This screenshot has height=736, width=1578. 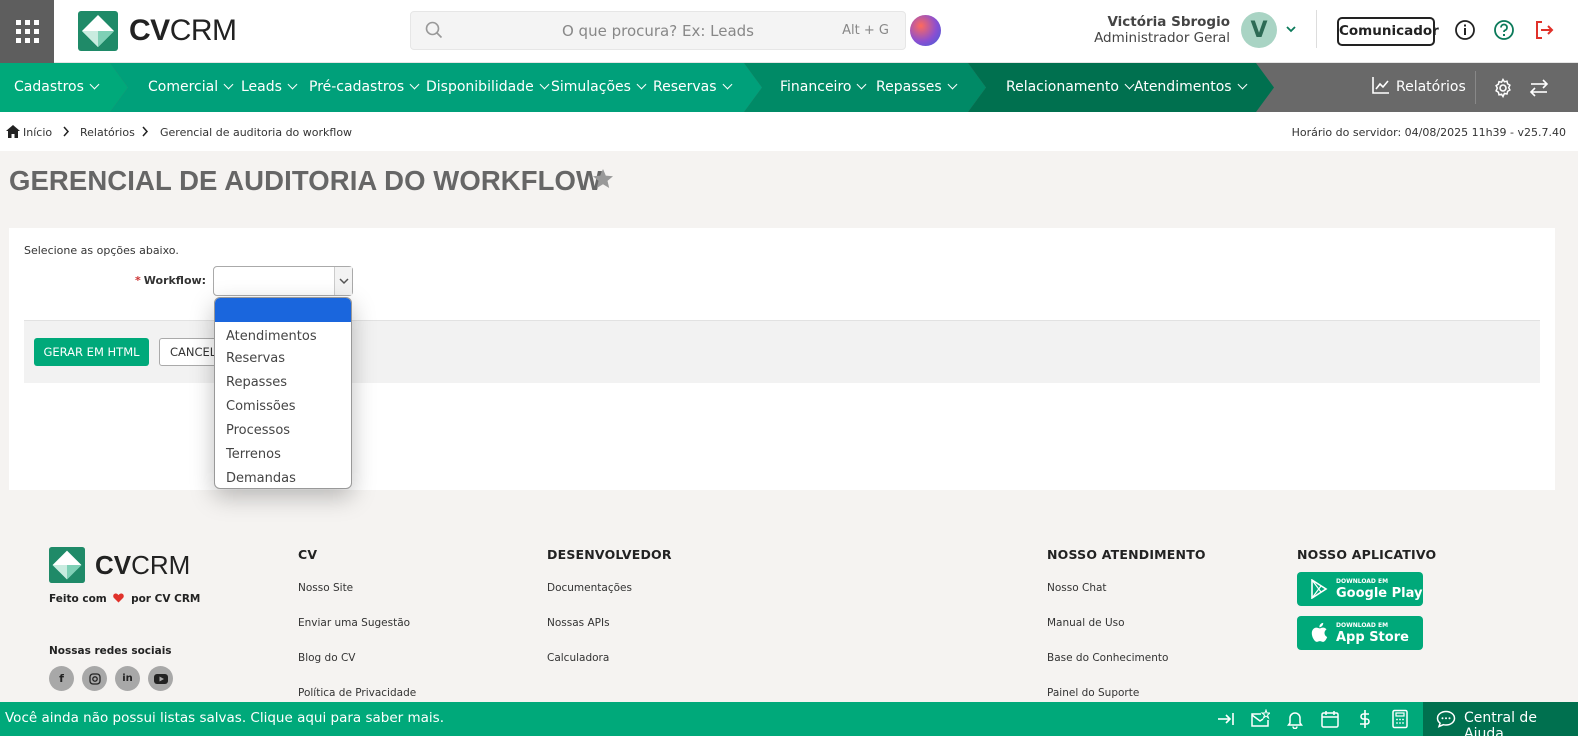 What do you see at coordinates (283, 359) in the screenshot?
I see `dropdown-option: Reservas` at bounding box center [283, 359].